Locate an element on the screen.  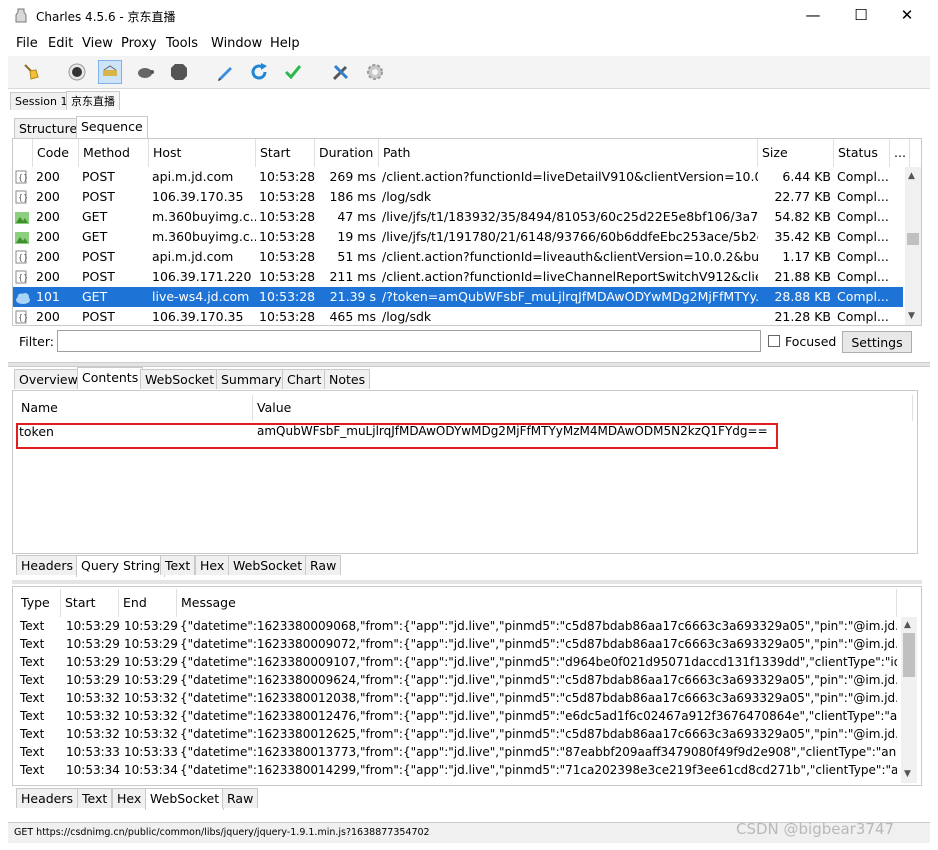
tab-chart: Chart is located at coordinates (304, 379).